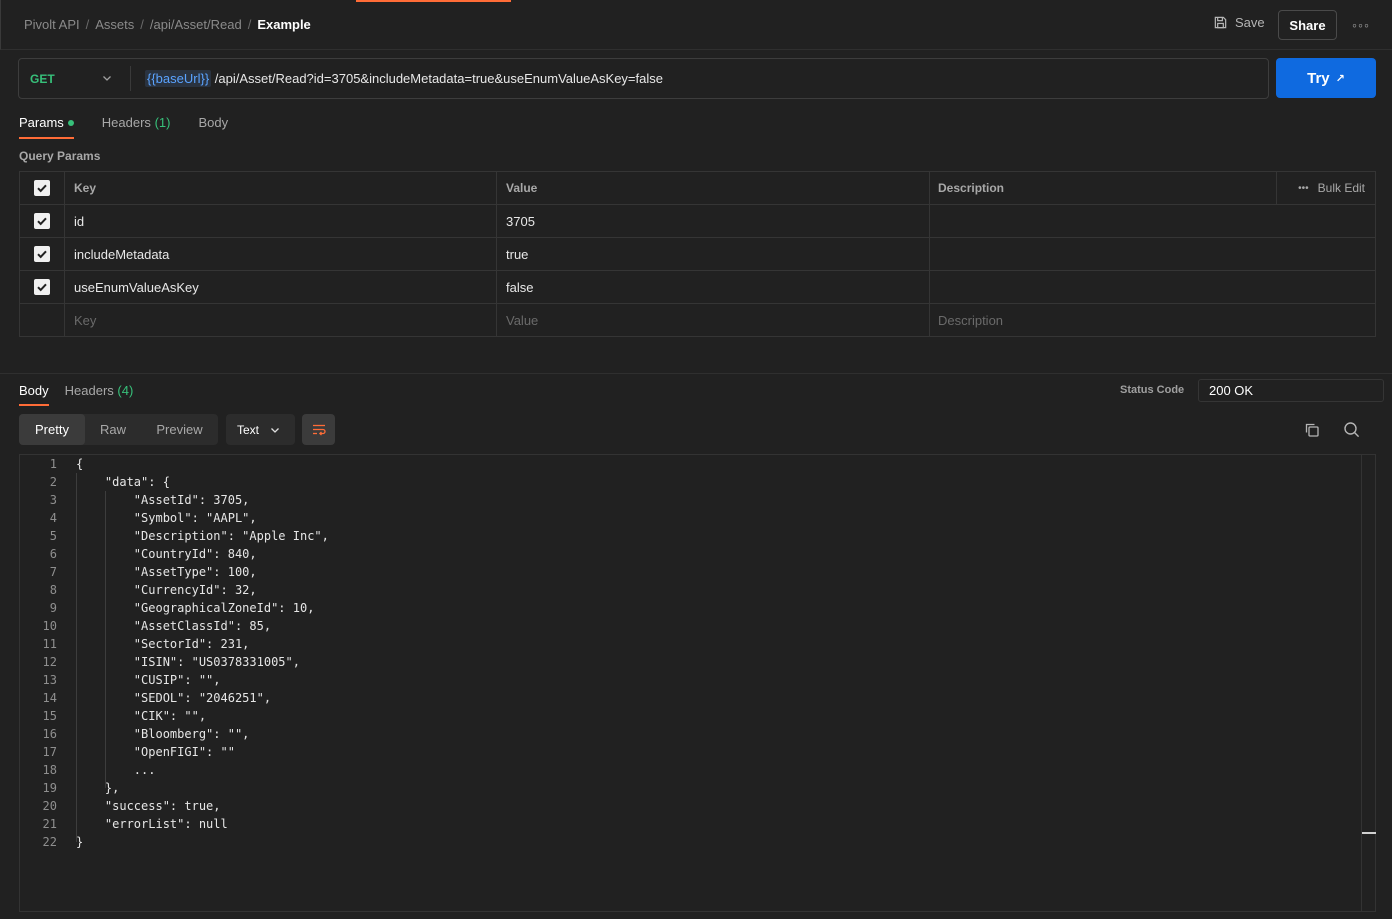  I want to click on status-code-label: Status Code, so click(1152, 390).